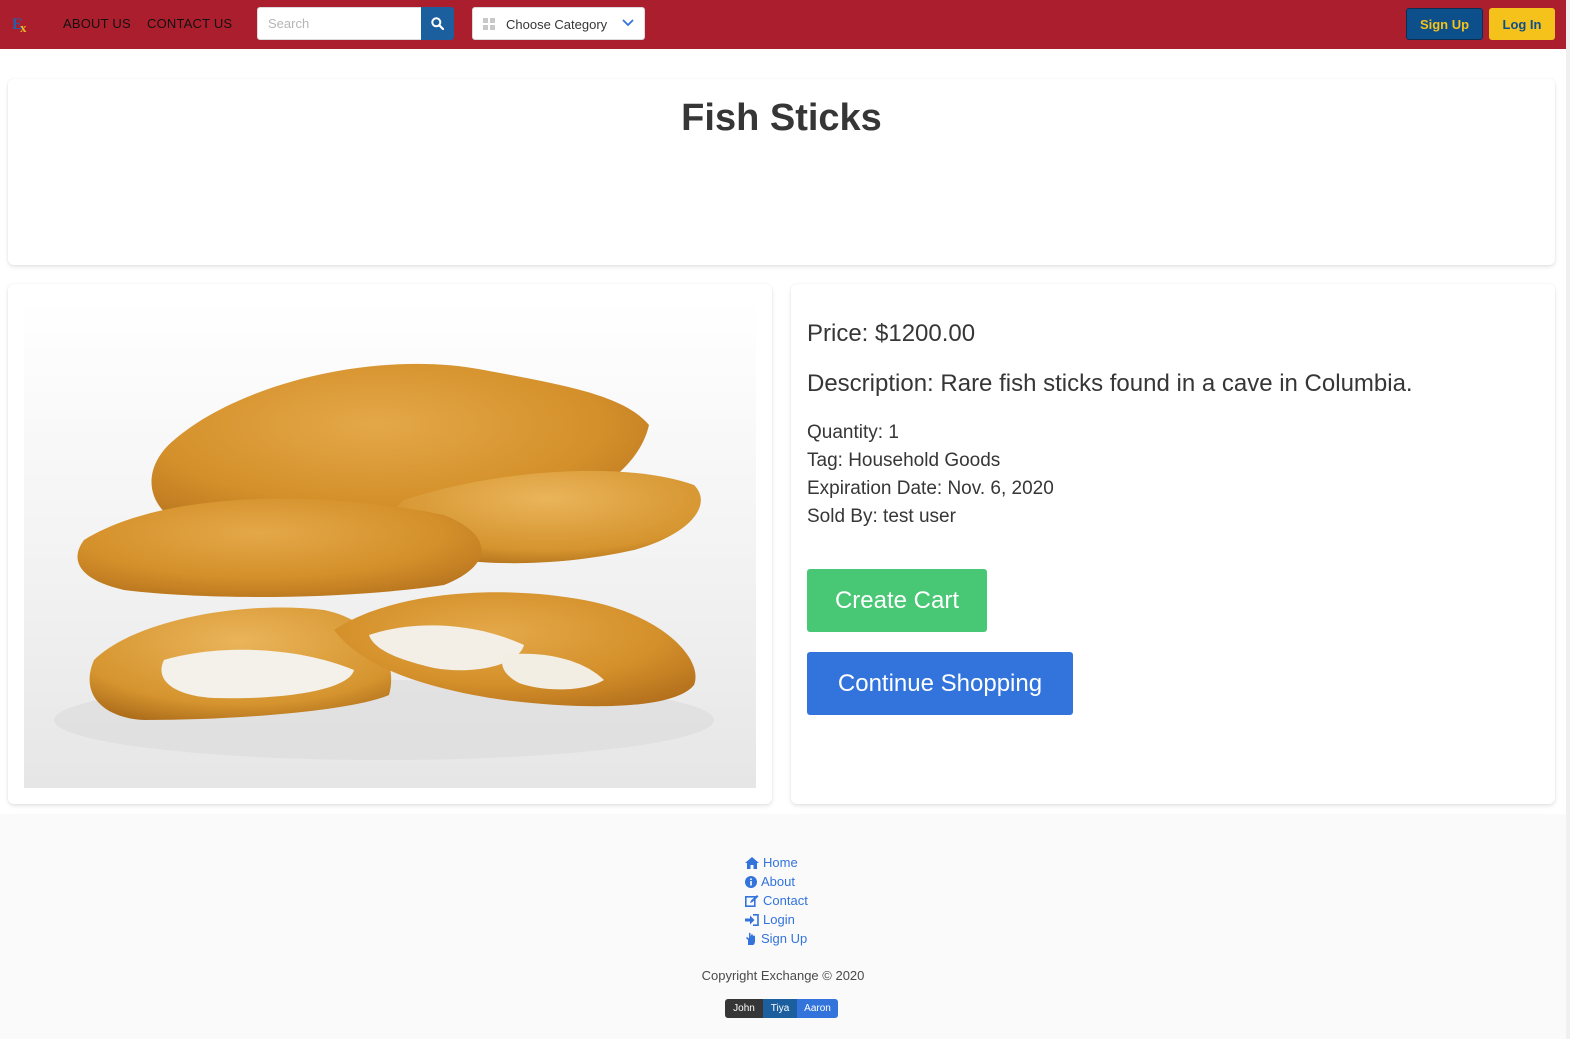 Image resolution: width=1570 pixels, height=1039 pixels. Describe the element at coordinates (97, 23) in the screenshot. I see `nav-about-link: ABOUT US` at that location.